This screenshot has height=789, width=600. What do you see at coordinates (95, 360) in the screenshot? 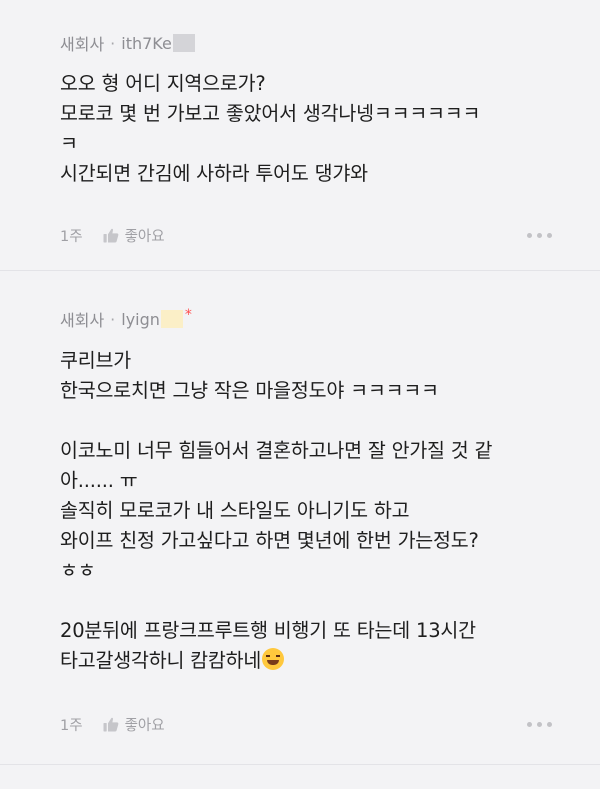
I see `comment-text-line: 쿠리브가` at bounding box center [95, 360].